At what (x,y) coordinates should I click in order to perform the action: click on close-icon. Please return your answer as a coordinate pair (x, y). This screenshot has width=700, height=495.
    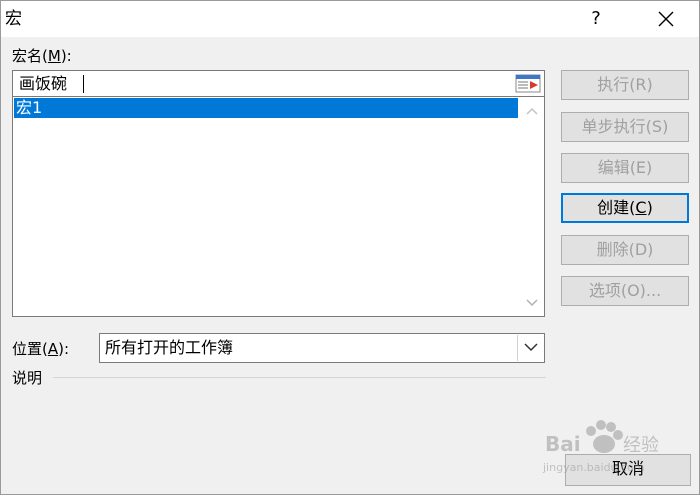
    Looking at the image, I should click on (666, 19).